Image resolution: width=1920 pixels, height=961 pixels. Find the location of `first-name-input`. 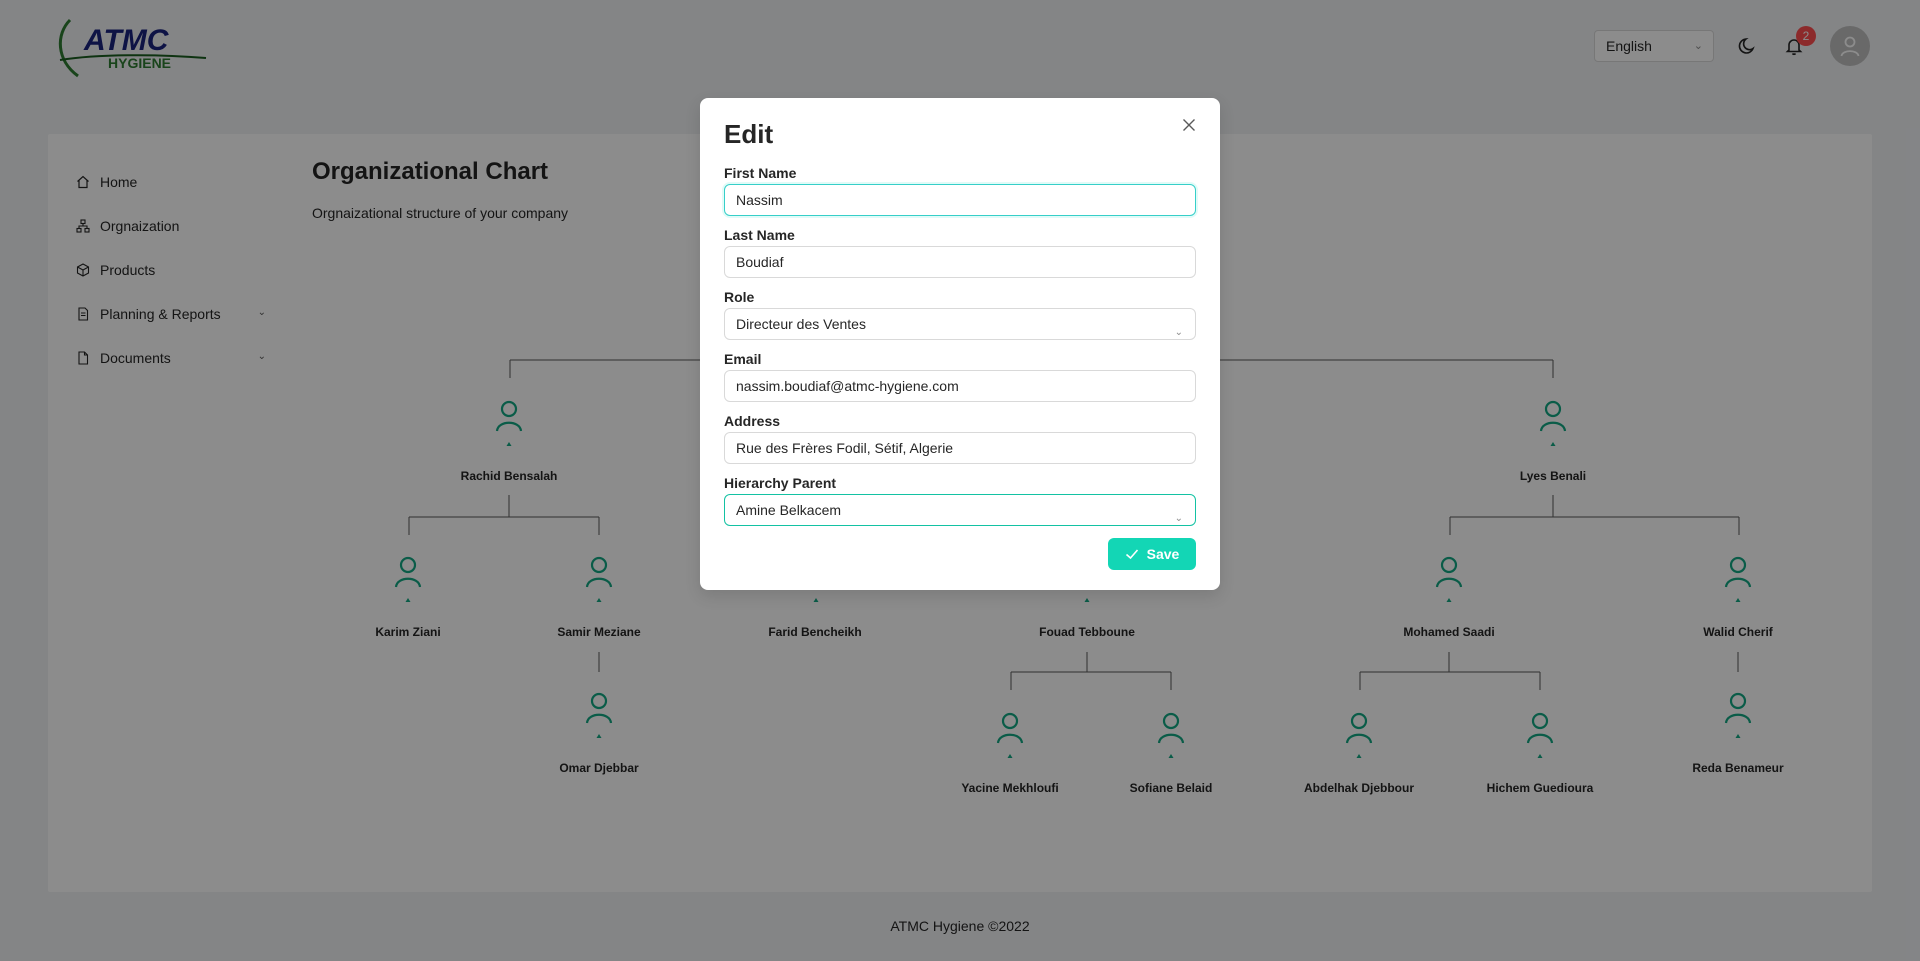

first-name-input is located at coordinates (960, 200).